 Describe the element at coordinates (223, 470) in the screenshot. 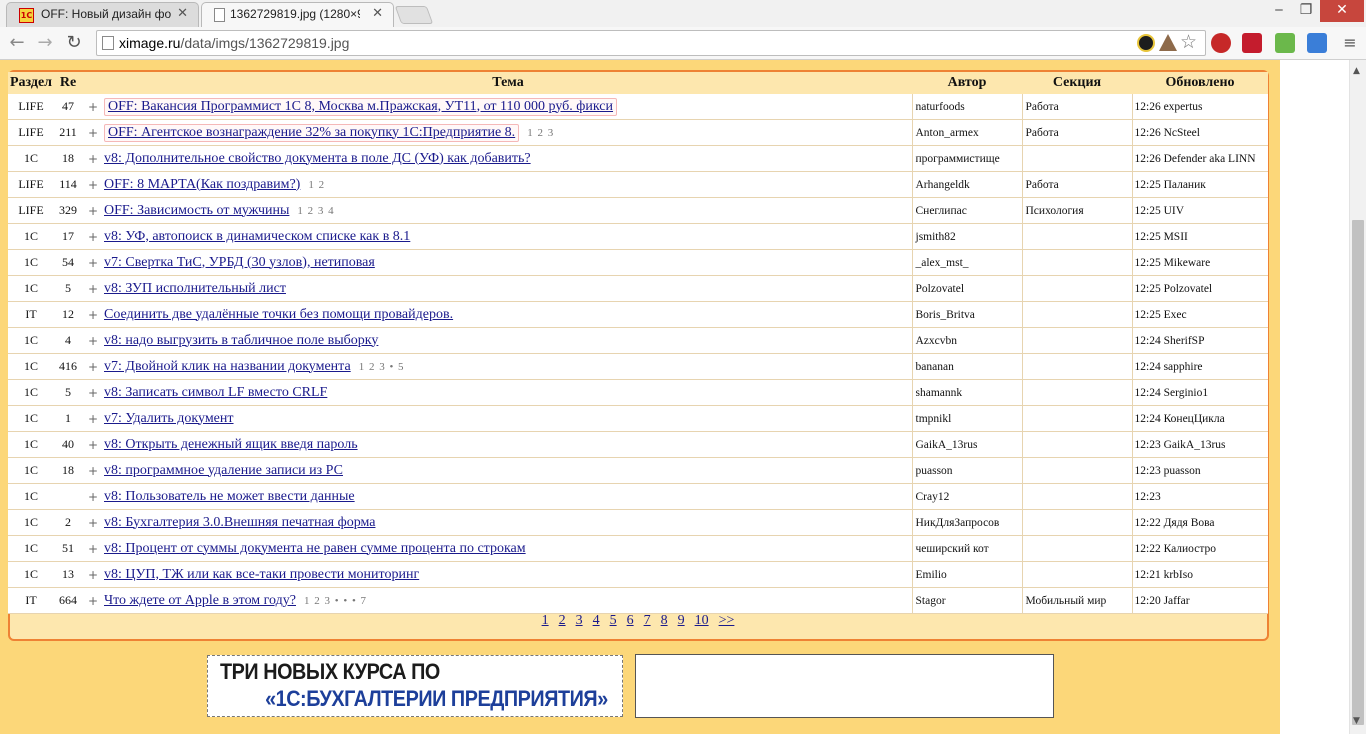

I see `topic-link: v8: программное удаление записи из РС` at that location.